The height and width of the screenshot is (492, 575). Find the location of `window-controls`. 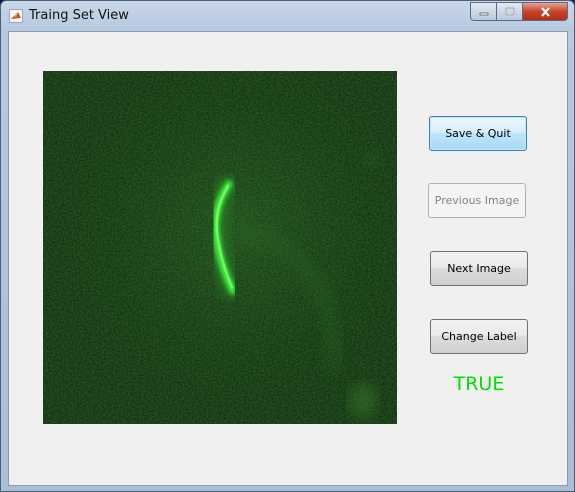

window-controls is located at coordinates (519, 12).